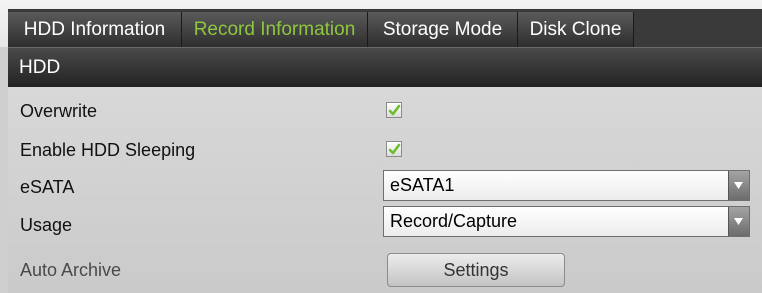 The width and height of the screenshot is (762, 293). Describe the element at coordinates (422, 185) in the screenshot. I see `esata-select-value: eSATA1` at that location.